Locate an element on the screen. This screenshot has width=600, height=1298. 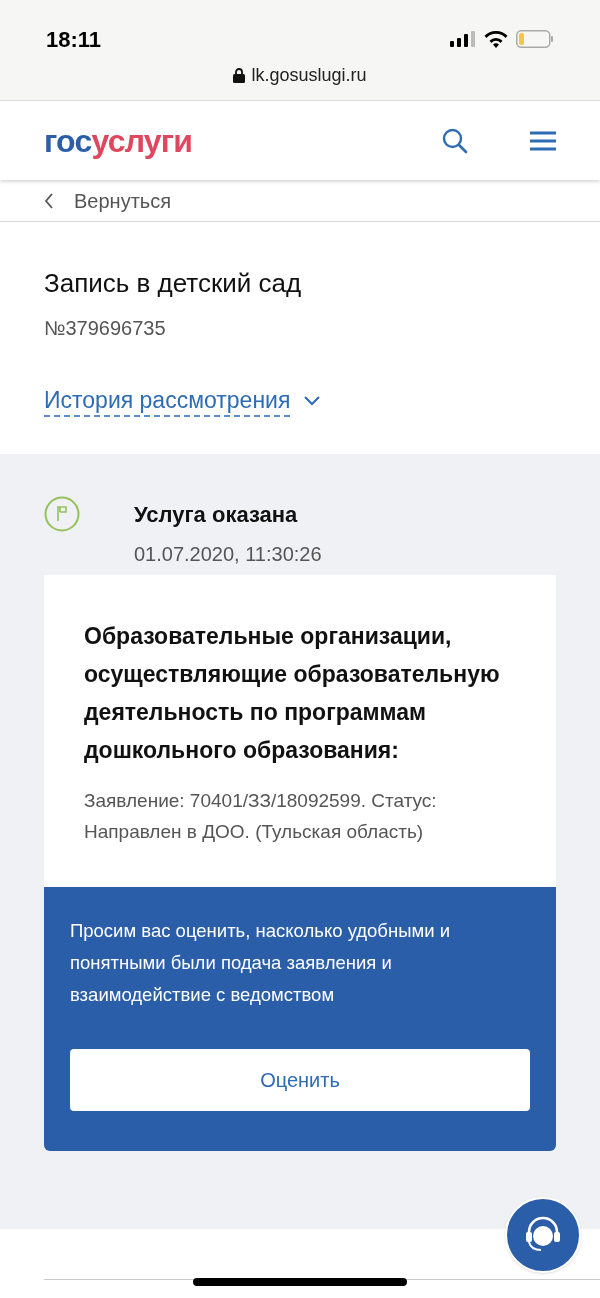
battery-icon is located at coordinates (535, 39).